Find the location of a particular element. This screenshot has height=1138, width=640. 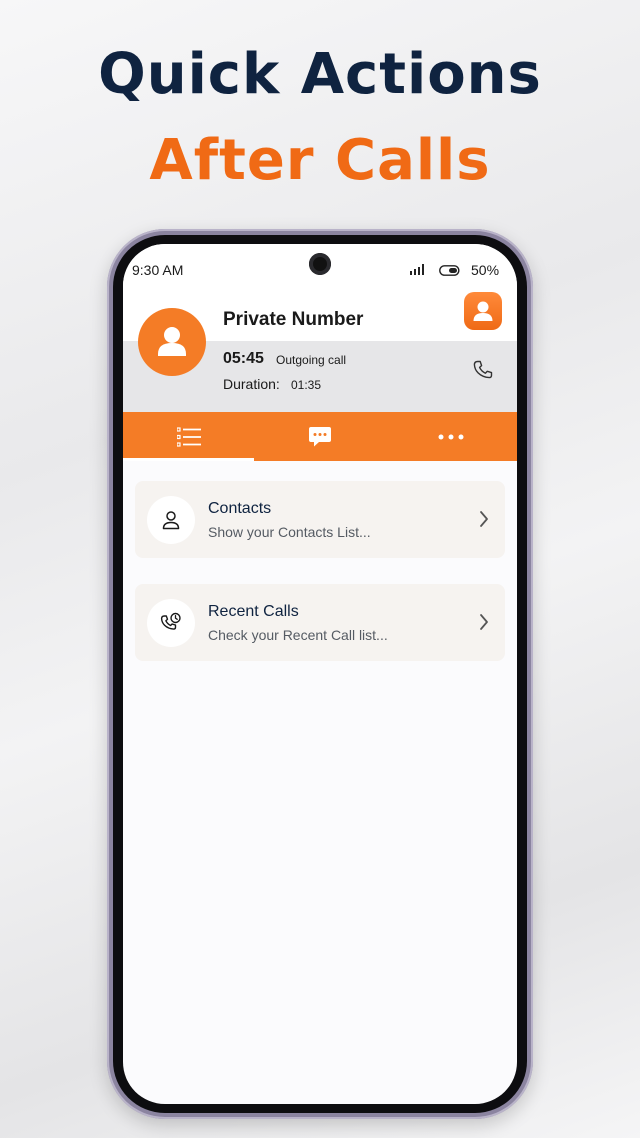

status-bar: 9:30 AM 50% is located at coordinates (320, 269).